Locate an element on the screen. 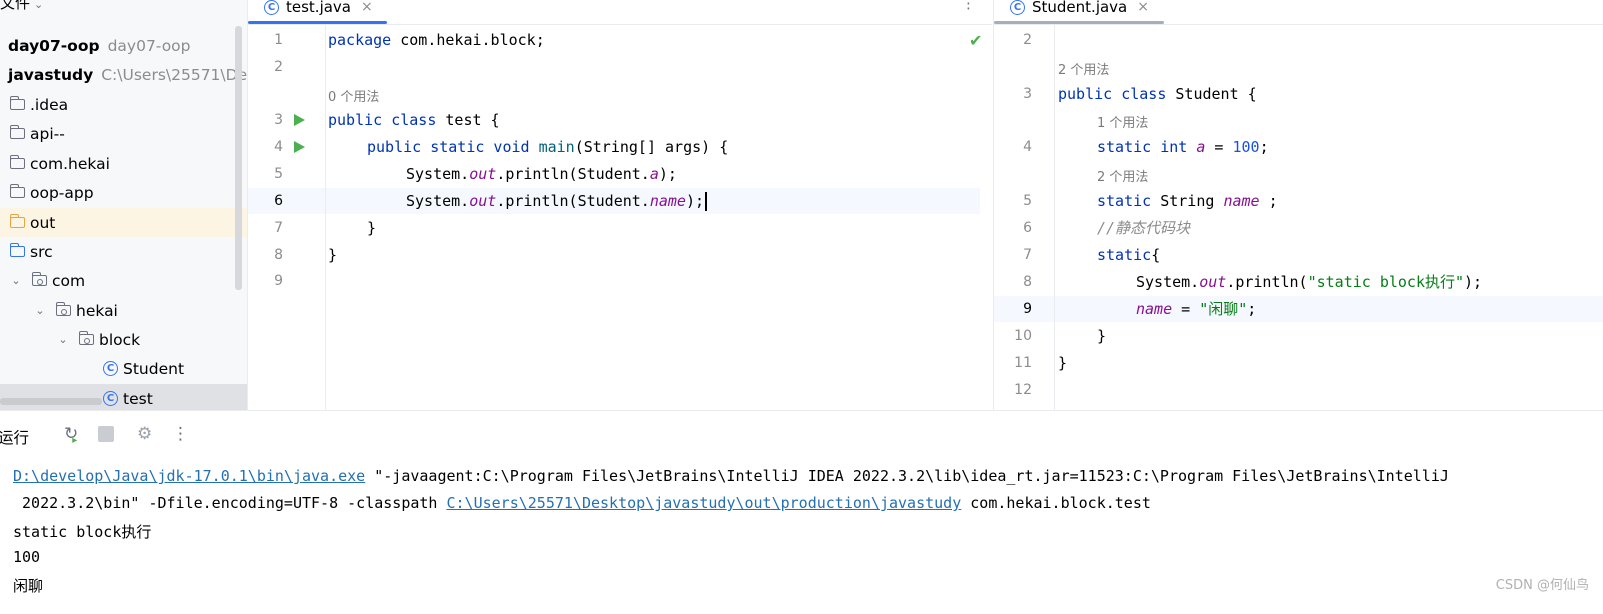  java-exe-link: D:\develop\Java\jdk-17.0.1\bin\java.exe is located at coordinates (189, 476).